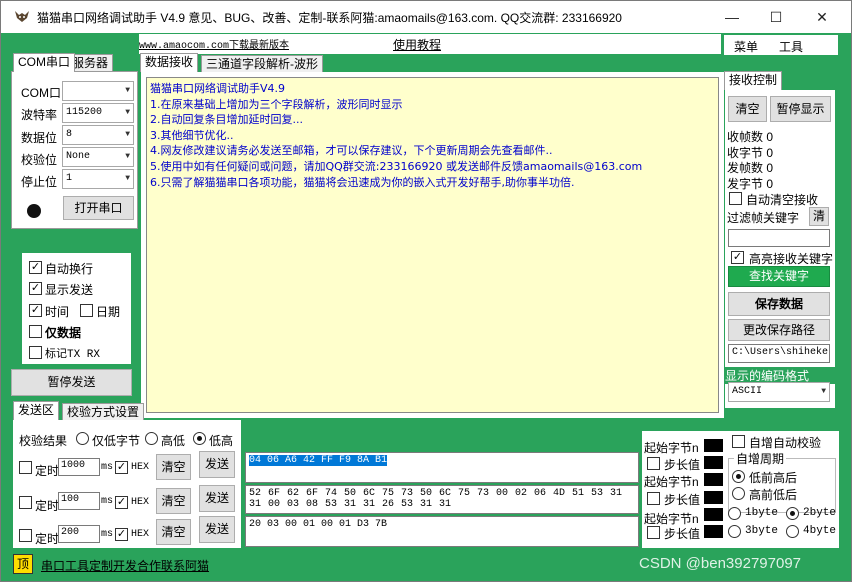 The height and width of the screenshot is (582, 852). I want to click on close-button: ✕, so click(822, 17).